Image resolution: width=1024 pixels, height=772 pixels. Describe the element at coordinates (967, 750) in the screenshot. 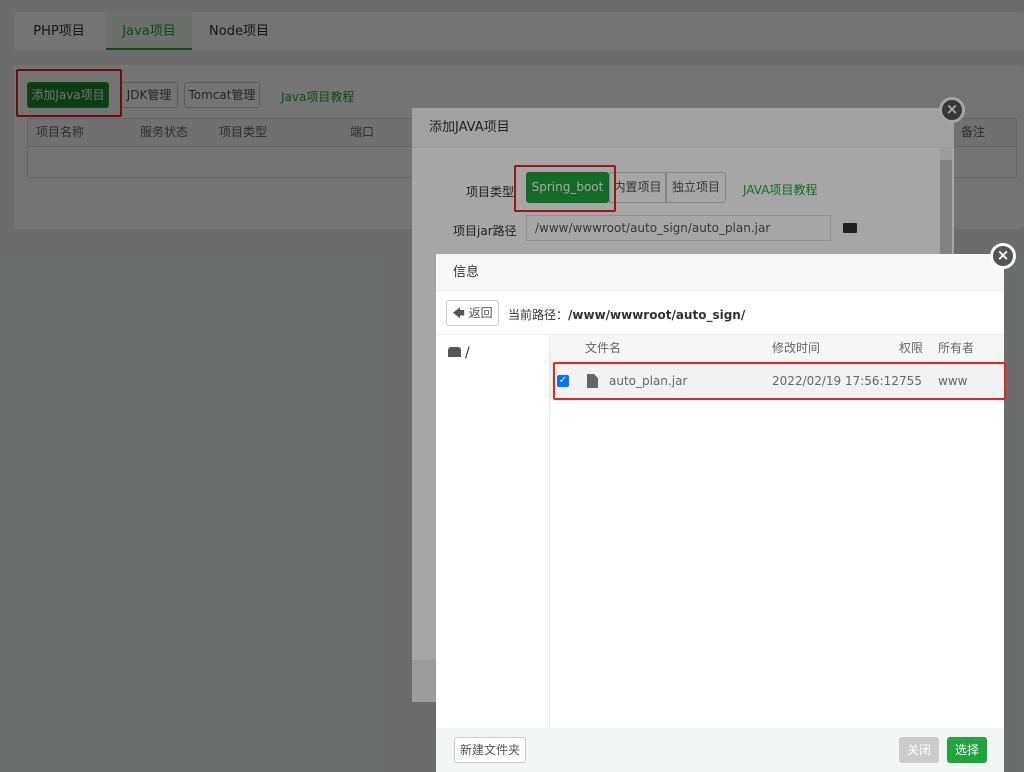

I see `select-button: 选择` at that location.